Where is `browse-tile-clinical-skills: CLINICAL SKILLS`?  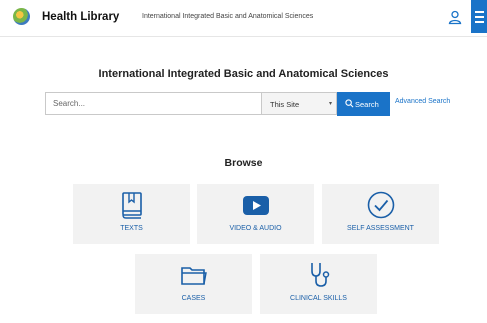 browse-tile-clinical-skills: CLINICAL SKILLS is located at coordinates (318, 284).